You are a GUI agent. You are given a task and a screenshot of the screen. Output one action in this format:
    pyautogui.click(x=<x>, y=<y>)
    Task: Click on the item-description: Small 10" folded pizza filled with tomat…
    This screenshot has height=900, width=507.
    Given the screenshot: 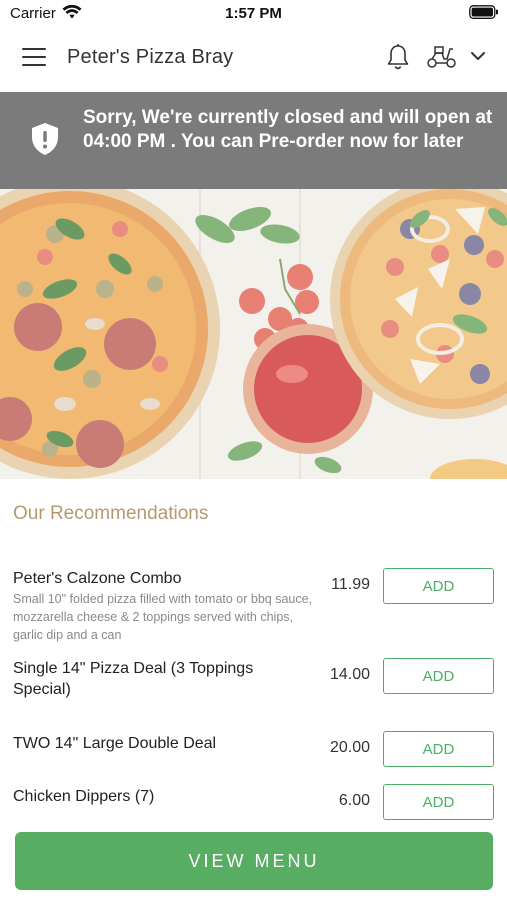 What is the action you would take?
    pyautogui.click(x=163, y=617)
    